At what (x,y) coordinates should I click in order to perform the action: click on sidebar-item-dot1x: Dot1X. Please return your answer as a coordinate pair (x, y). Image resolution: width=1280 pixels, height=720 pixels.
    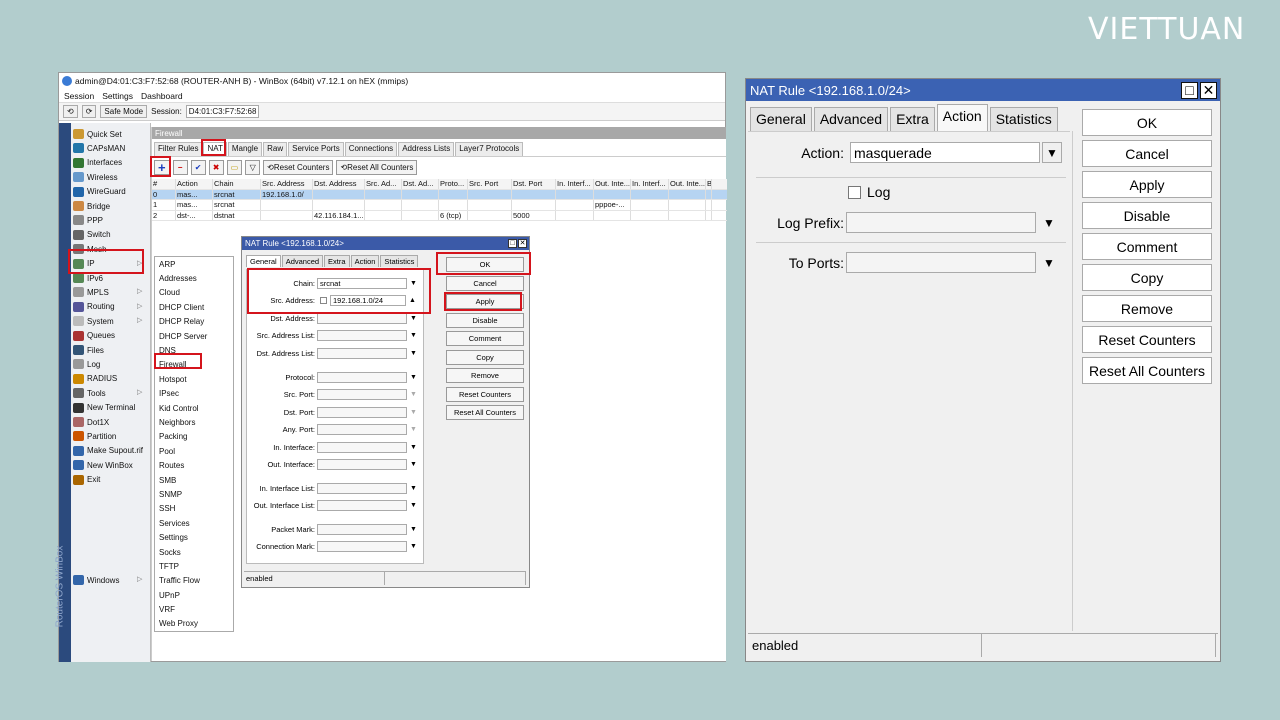
    Looking at the image, I should click on (91, 422).